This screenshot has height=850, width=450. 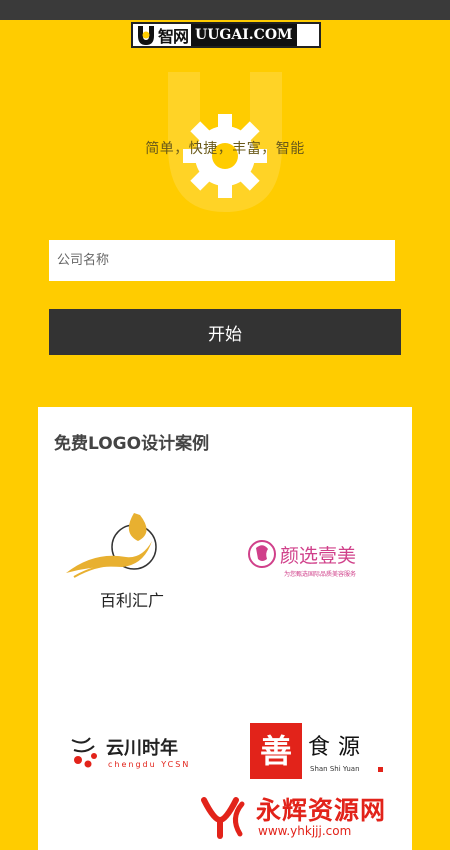 I want to click on phoenix-logo-icon, so click(x=111, y=545).